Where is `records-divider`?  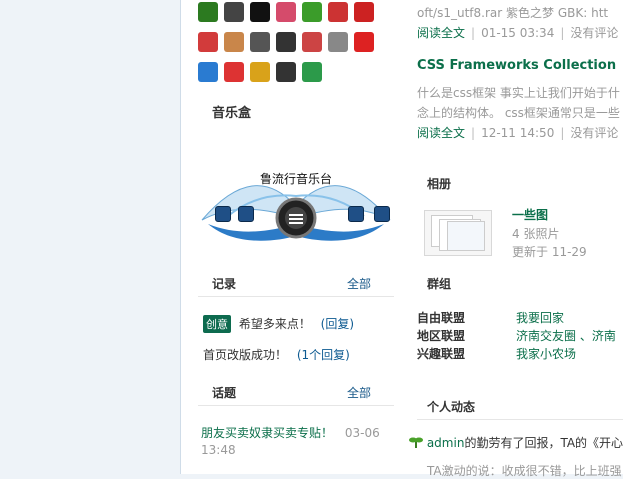 records-divider is located at coordinates (296, 296).